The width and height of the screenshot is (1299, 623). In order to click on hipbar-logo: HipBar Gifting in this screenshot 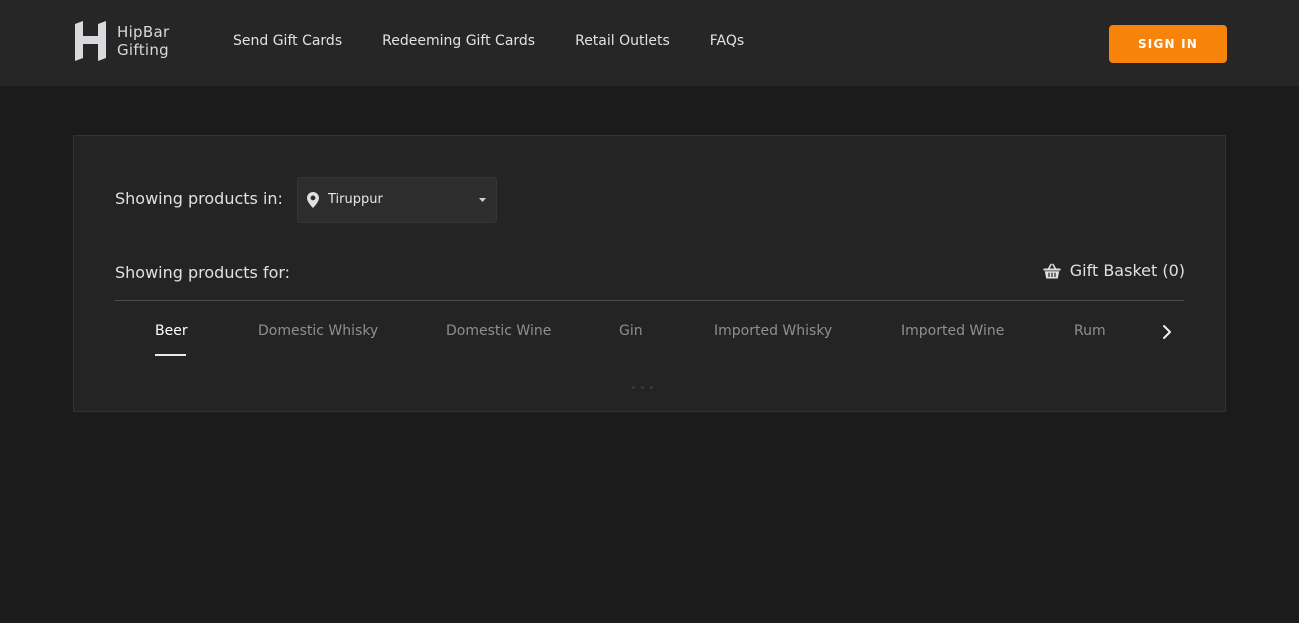, I will do `click(120, 41)`.